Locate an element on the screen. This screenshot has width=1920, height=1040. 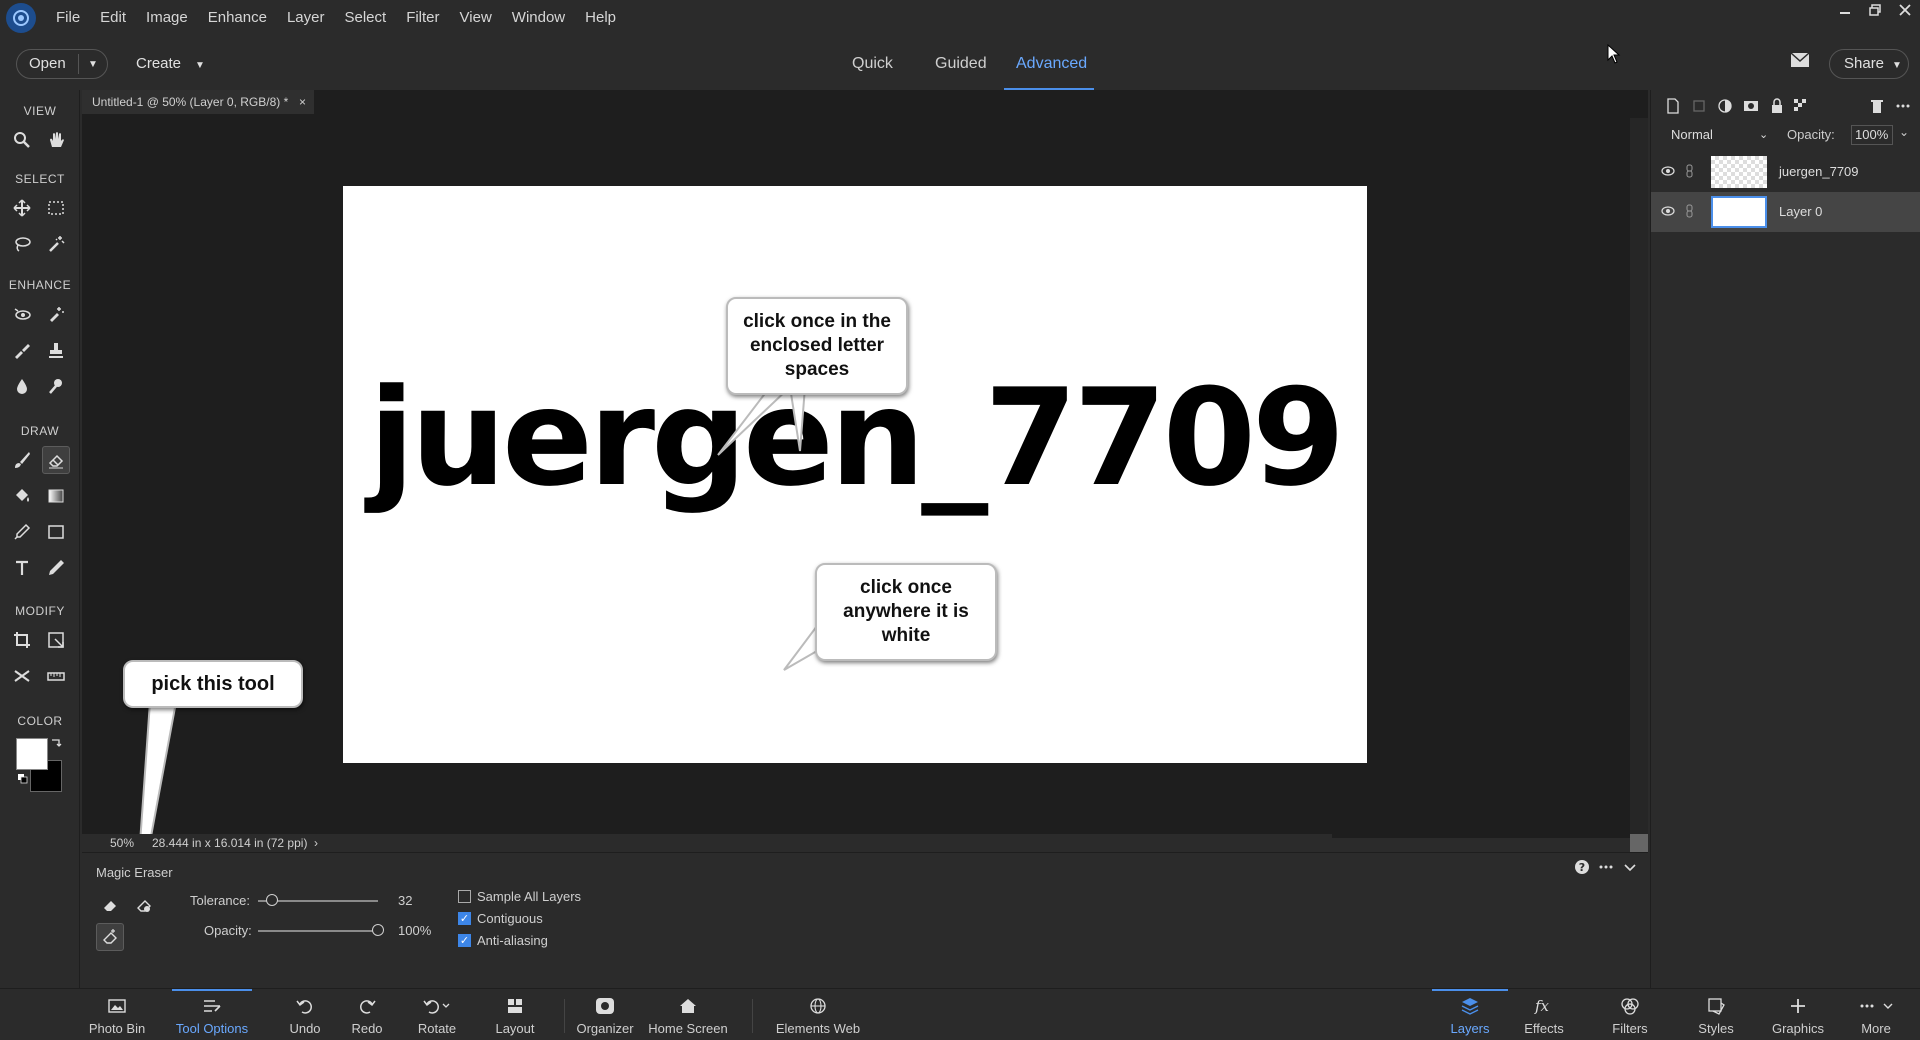
more-button: More is located at coordinates (1876, 1014).